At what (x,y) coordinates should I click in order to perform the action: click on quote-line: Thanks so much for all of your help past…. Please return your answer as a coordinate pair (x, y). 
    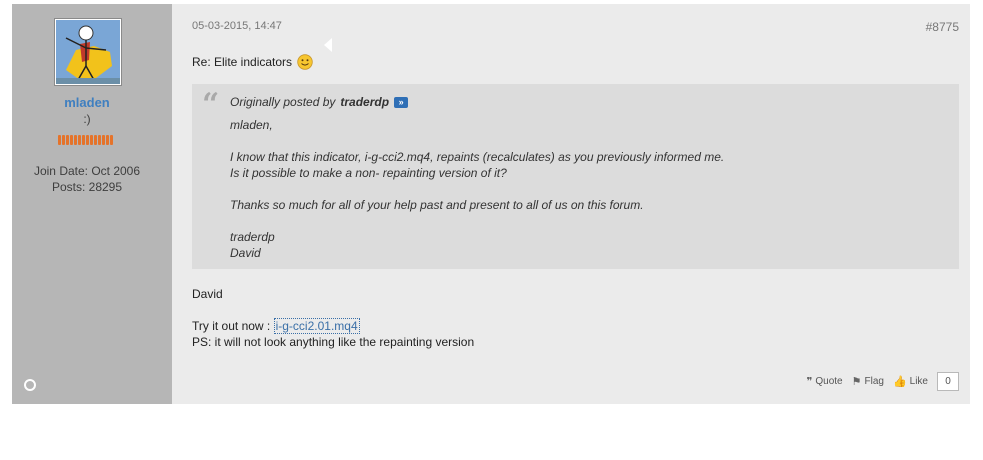
    Looking at the image, I should click on (437, 205).